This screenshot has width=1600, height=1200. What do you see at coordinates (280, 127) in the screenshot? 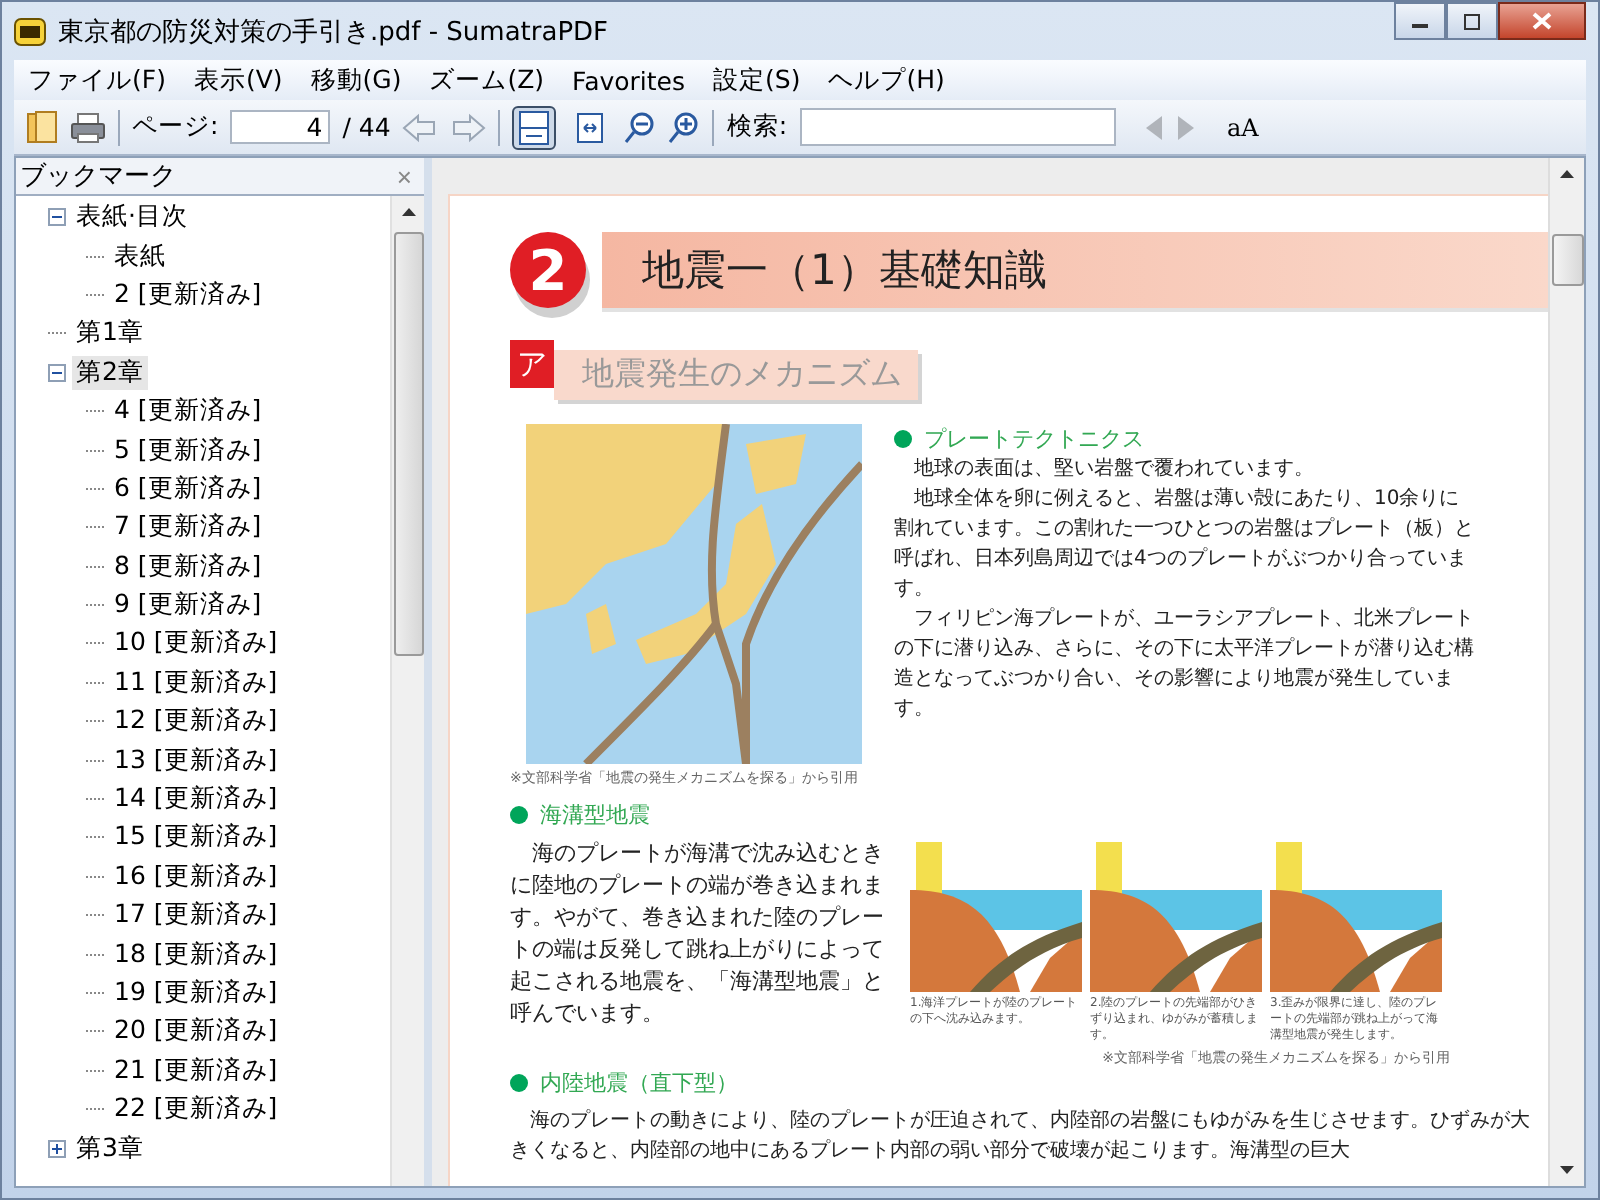
I see `page-number-field: 4` at bounding box center [280, 127].